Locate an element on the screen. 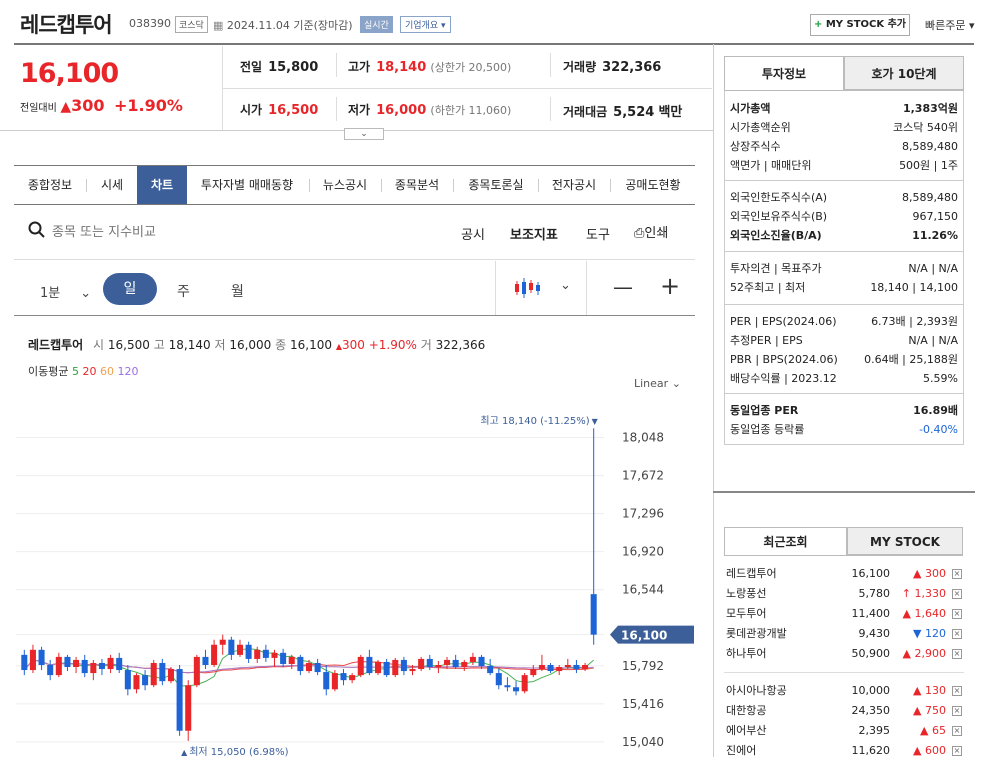 The height and width of the screenshot is (760, 1002). stock-title: 레드캡투어 is located at coordinates (66, 25).